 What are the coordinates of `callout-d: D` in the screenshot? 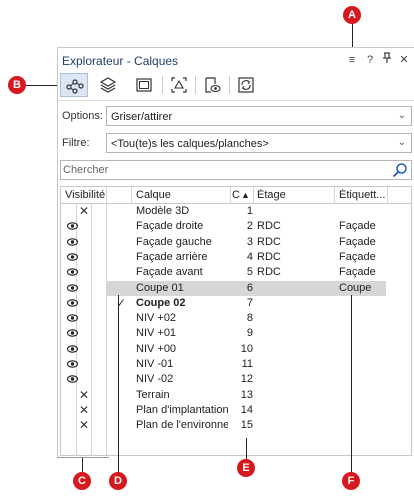 It's located at (118, 481).